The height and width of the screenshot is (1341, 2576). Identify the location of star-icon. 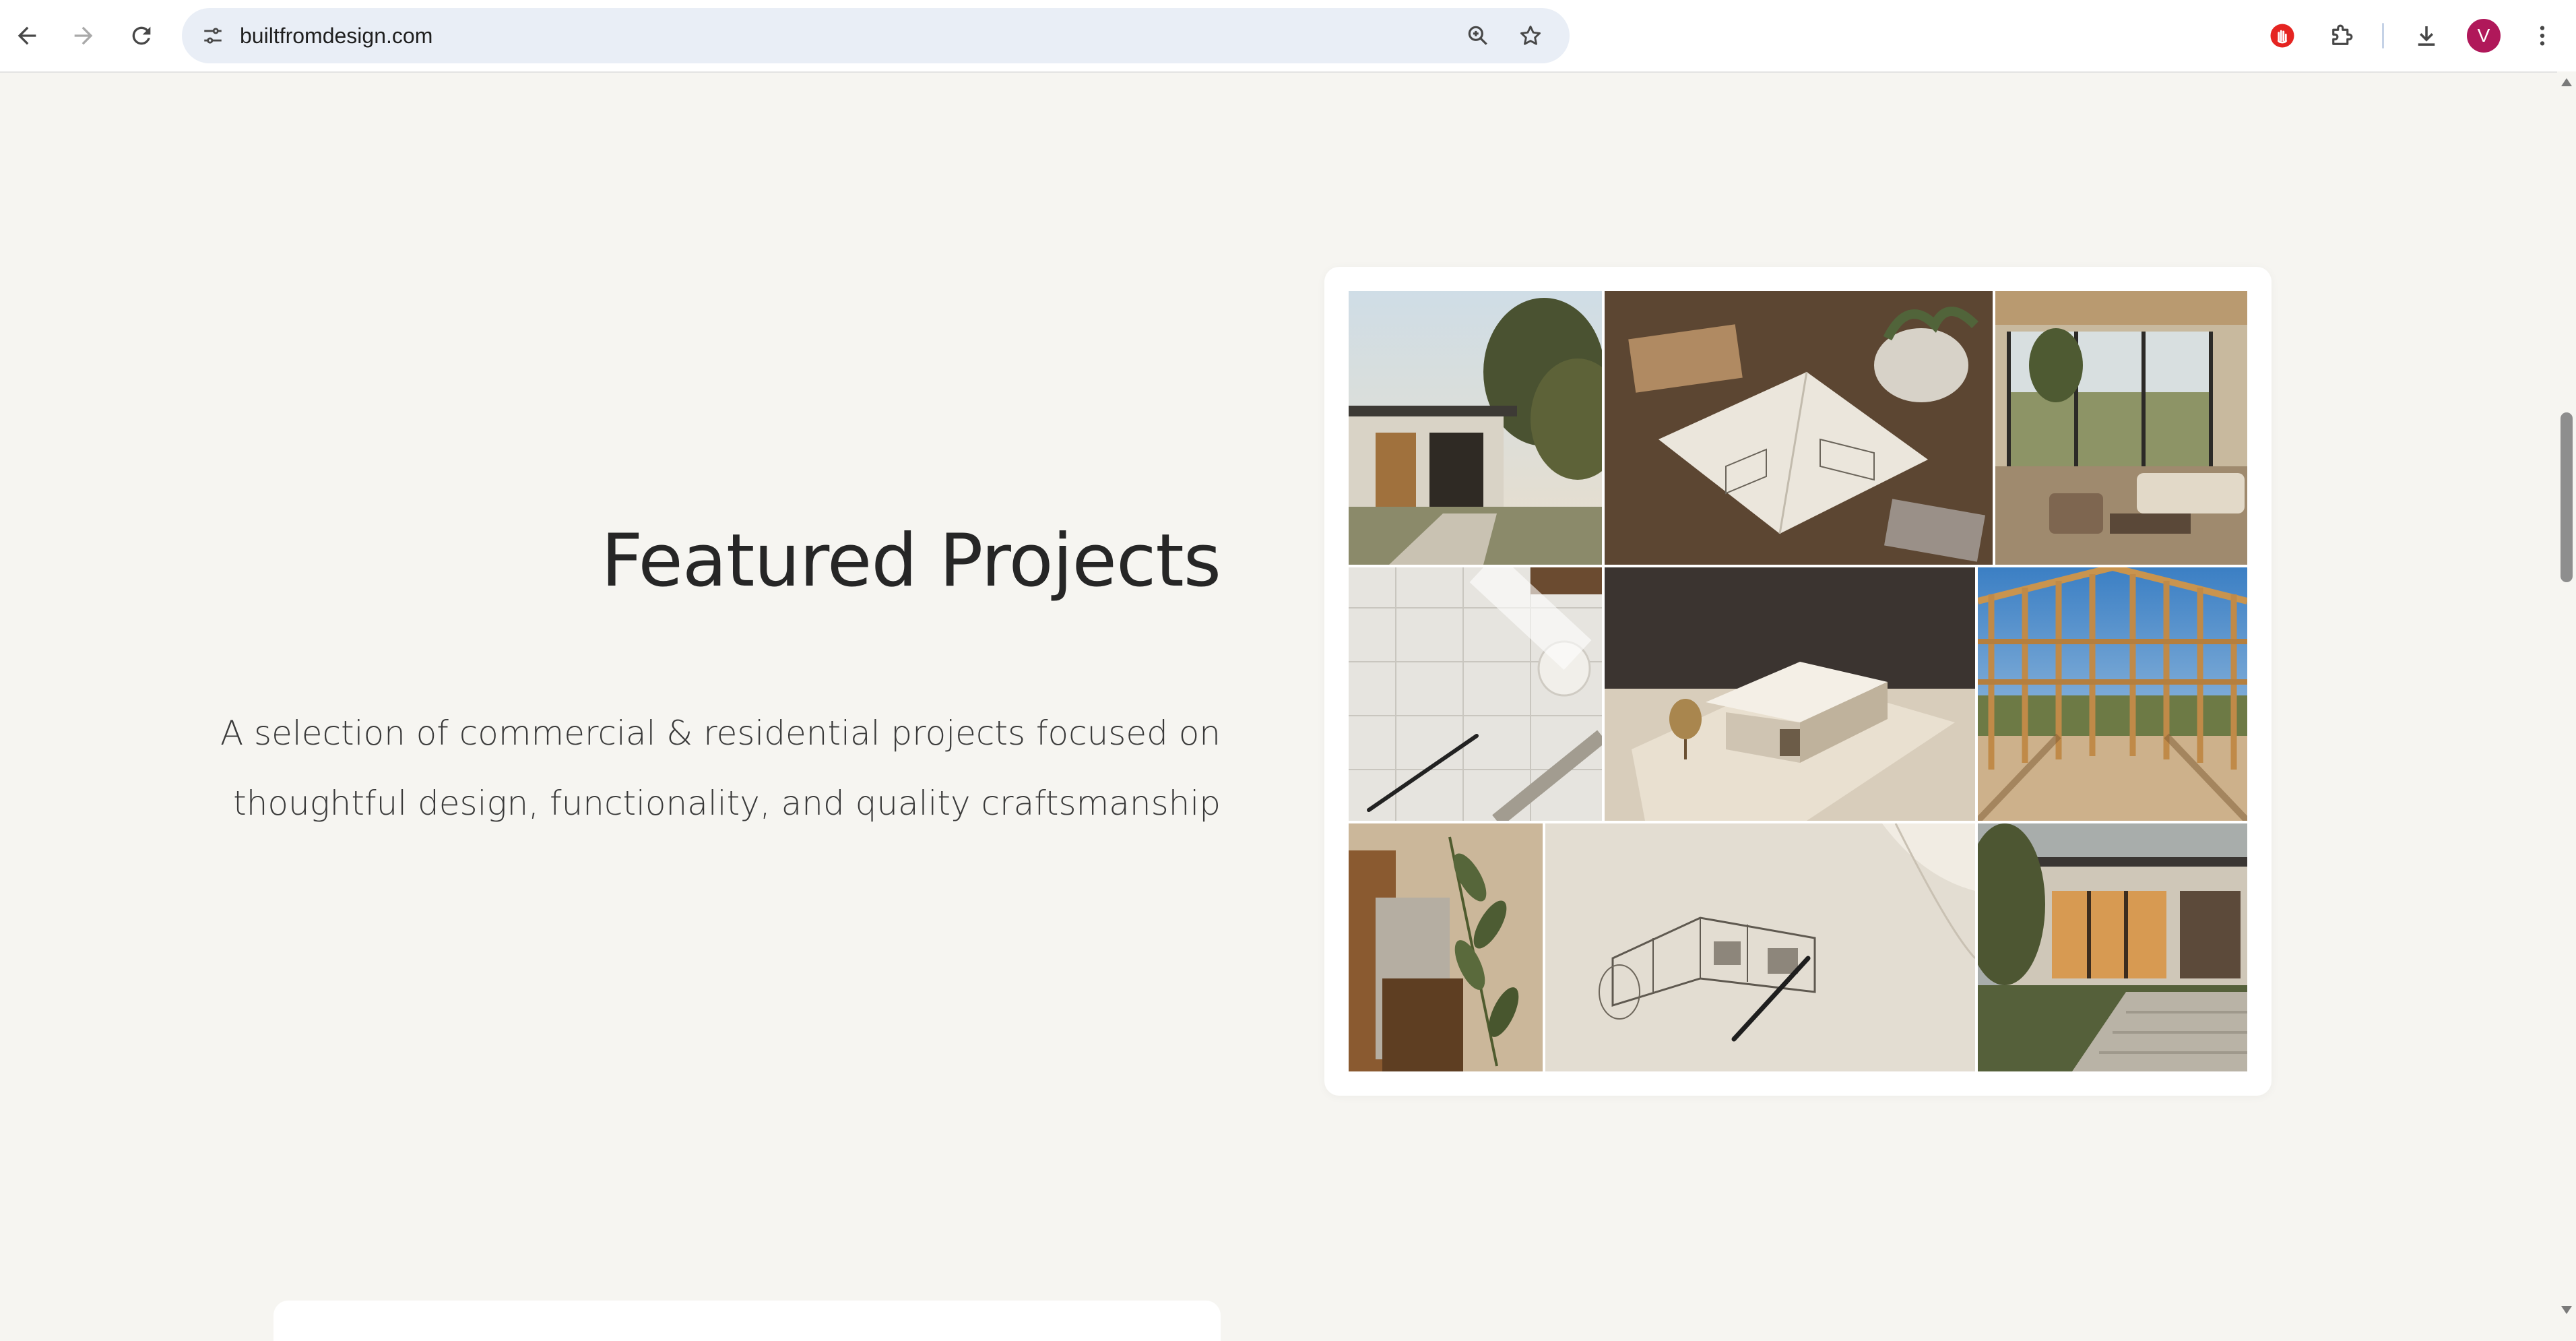
(1530, 36).